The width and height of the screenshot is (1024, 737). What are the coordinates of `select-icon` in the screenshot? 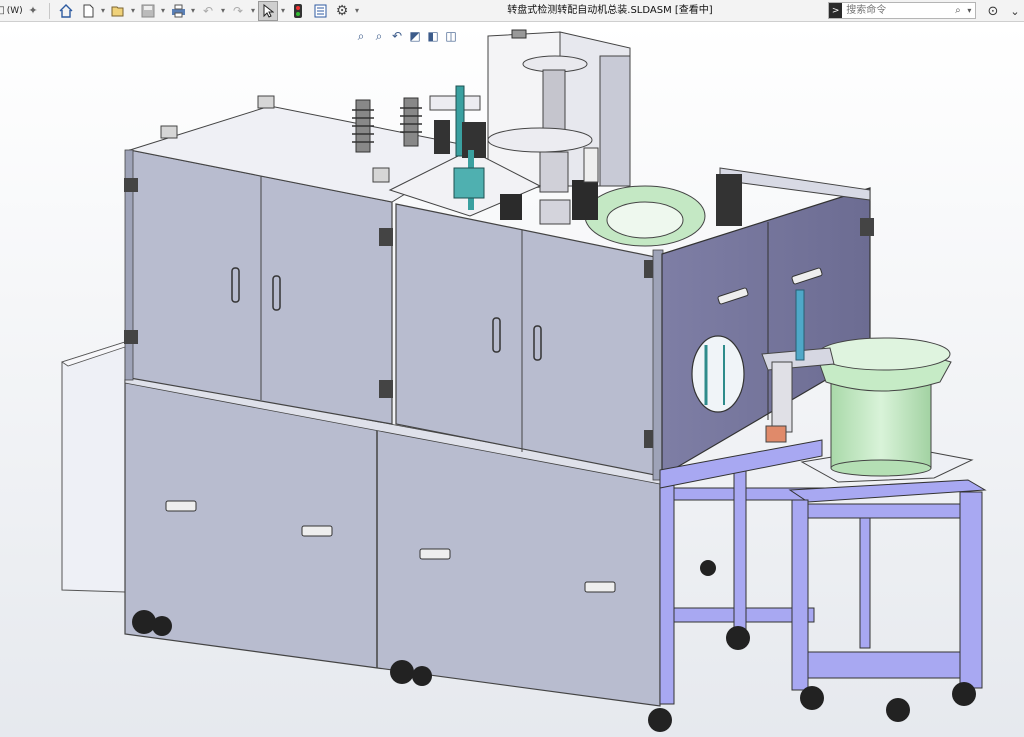 It's located at (268, 10).